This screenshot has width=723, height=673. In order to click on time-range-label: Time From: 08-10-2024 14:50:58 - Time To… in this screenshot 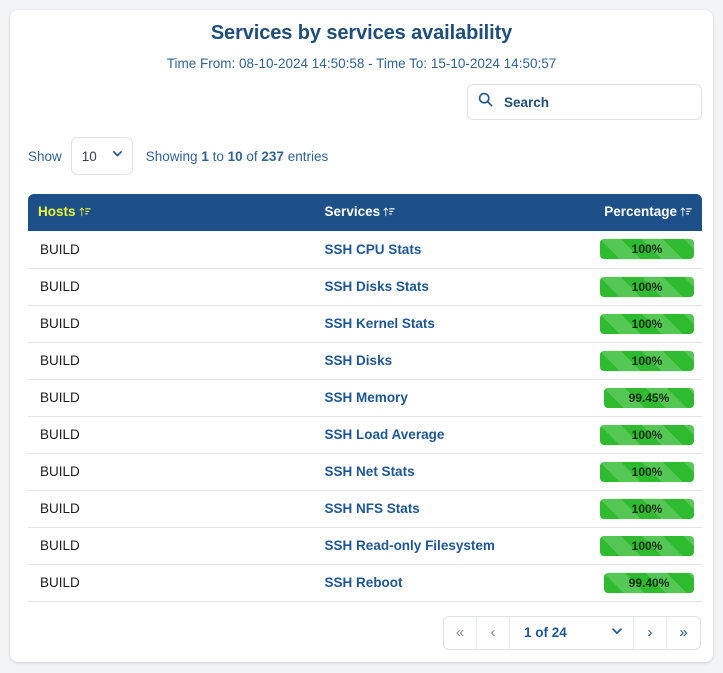, I will do `click(361, 63)`.